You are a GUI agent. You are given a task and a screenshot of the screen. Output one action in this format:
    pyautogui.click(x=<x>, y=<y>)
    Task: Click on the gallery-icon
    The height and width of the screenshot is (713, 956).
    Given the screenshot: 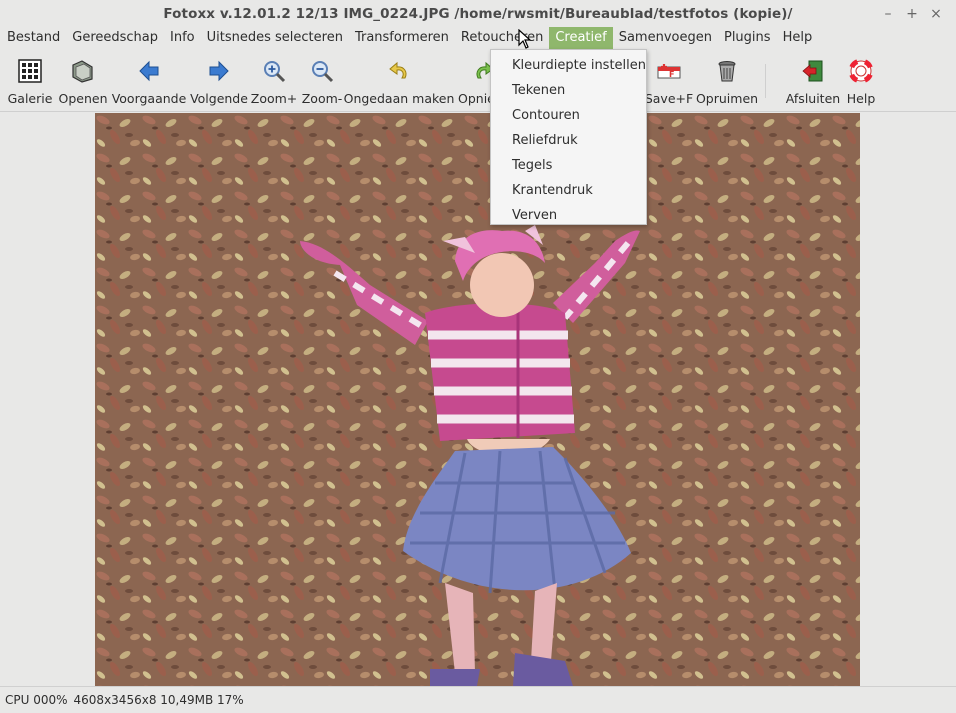 What is the action you would take?
    pyautogui.click(x=30, y=70)
    